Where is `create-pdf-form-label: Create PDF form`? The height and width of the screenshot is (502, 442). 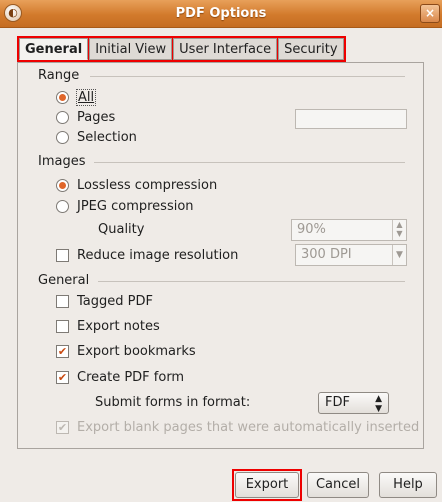
create-pdf-form-label: Create PDF form is located at coordinates (131, 377).